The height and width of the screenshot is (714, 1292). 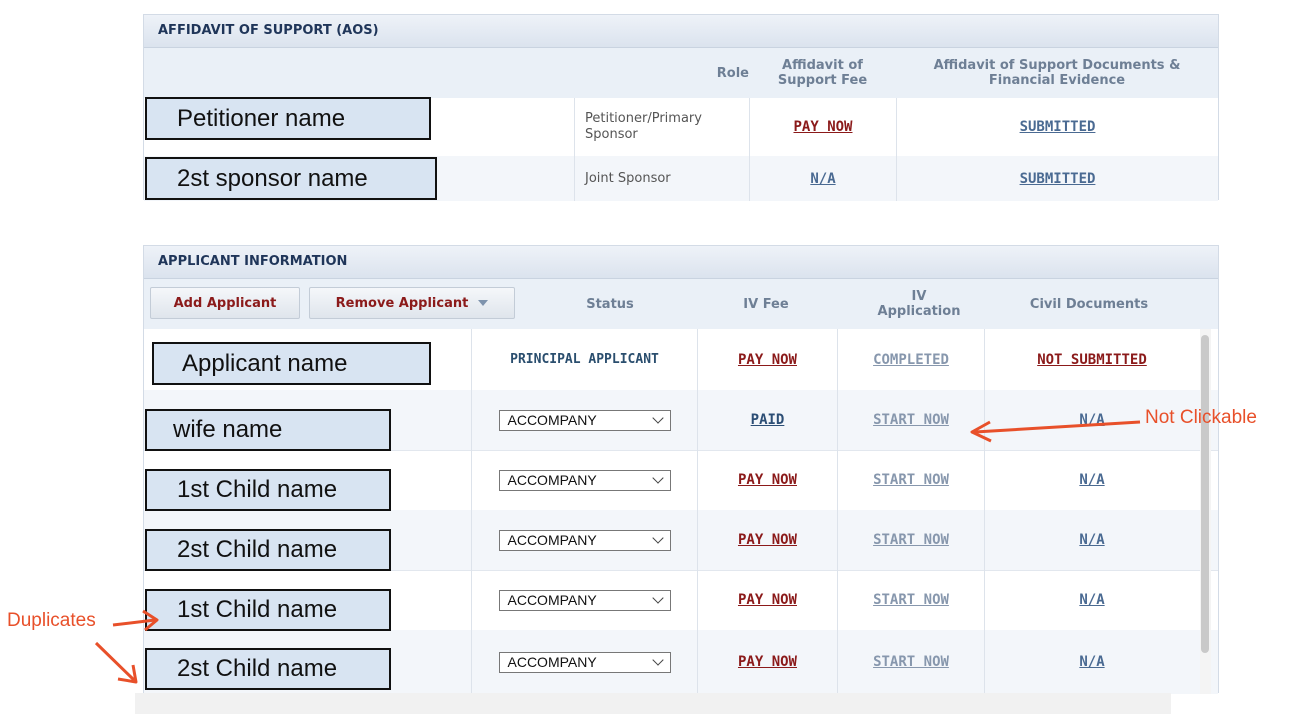 I want to click on header-iv-fee: IV Fee, so click(x=766, y=304).